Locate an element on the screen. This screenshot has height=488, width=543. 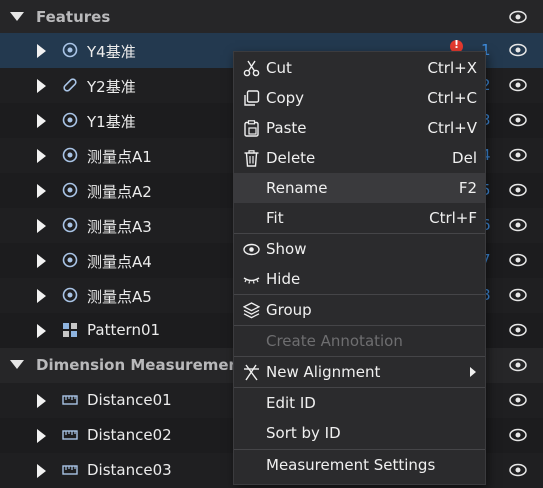
menu-item-copy: Copy Ctrl+C is located at coordinates (359, 98).